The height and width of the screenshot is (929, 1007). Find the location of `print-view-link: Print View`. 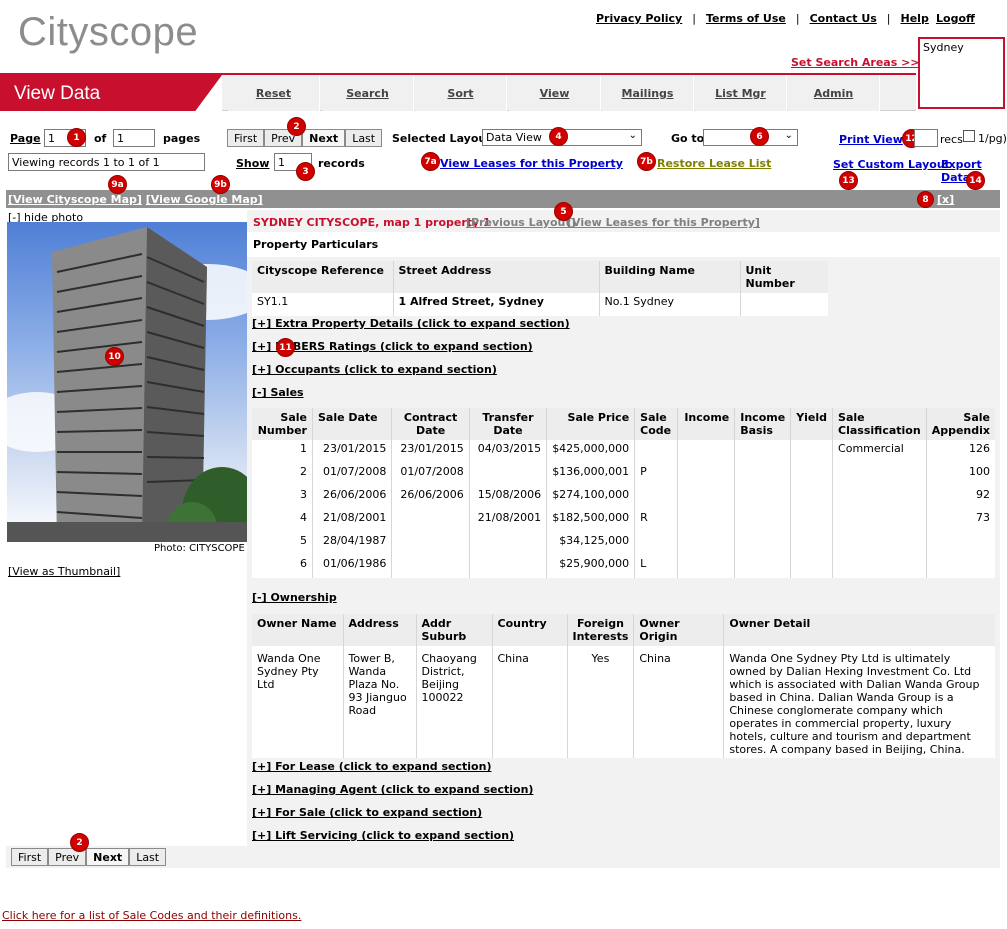

print-view-link: Print View is located at coordinates (871, 139).